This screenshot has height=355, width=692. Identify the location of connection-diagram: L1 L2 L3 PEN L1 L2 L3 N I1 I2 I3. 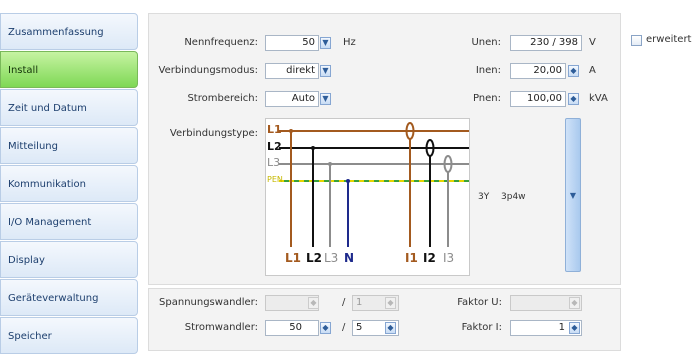
(367, 197).